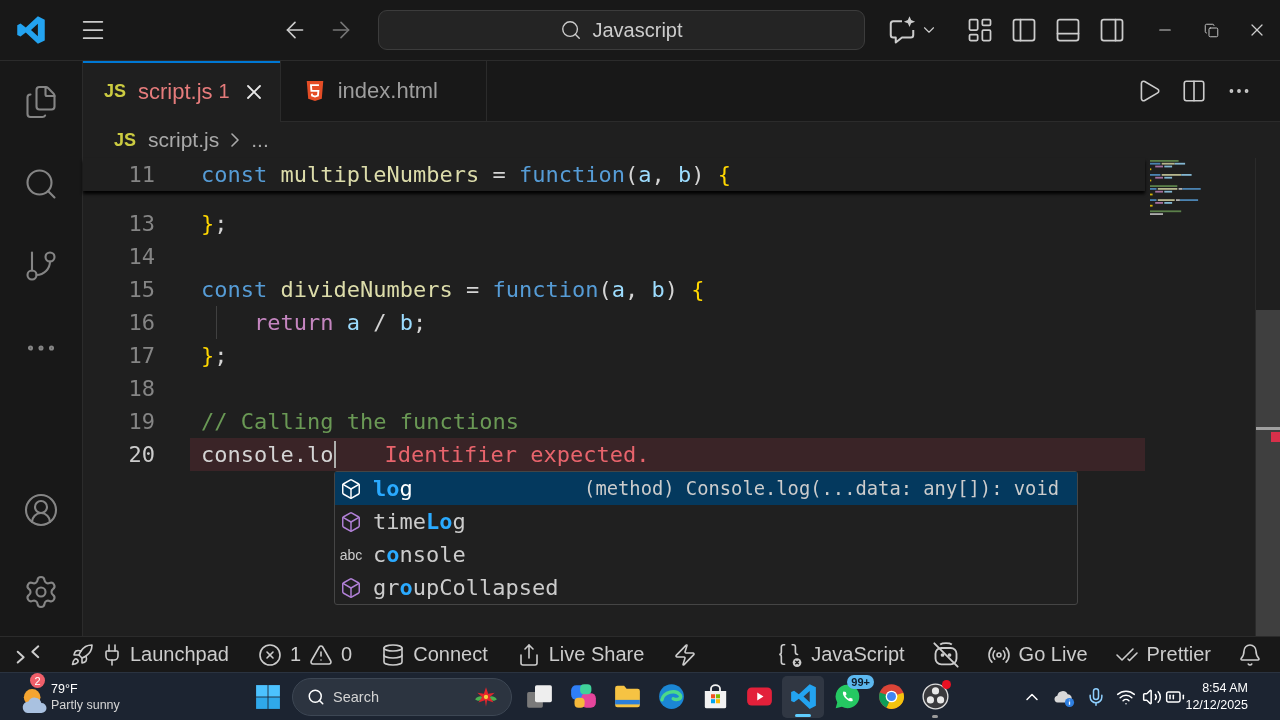 Image resolution: width=1280 pixels, height=720 pixels. I want to click on suggestion-item: groupCollapsed, so click(706, 587).